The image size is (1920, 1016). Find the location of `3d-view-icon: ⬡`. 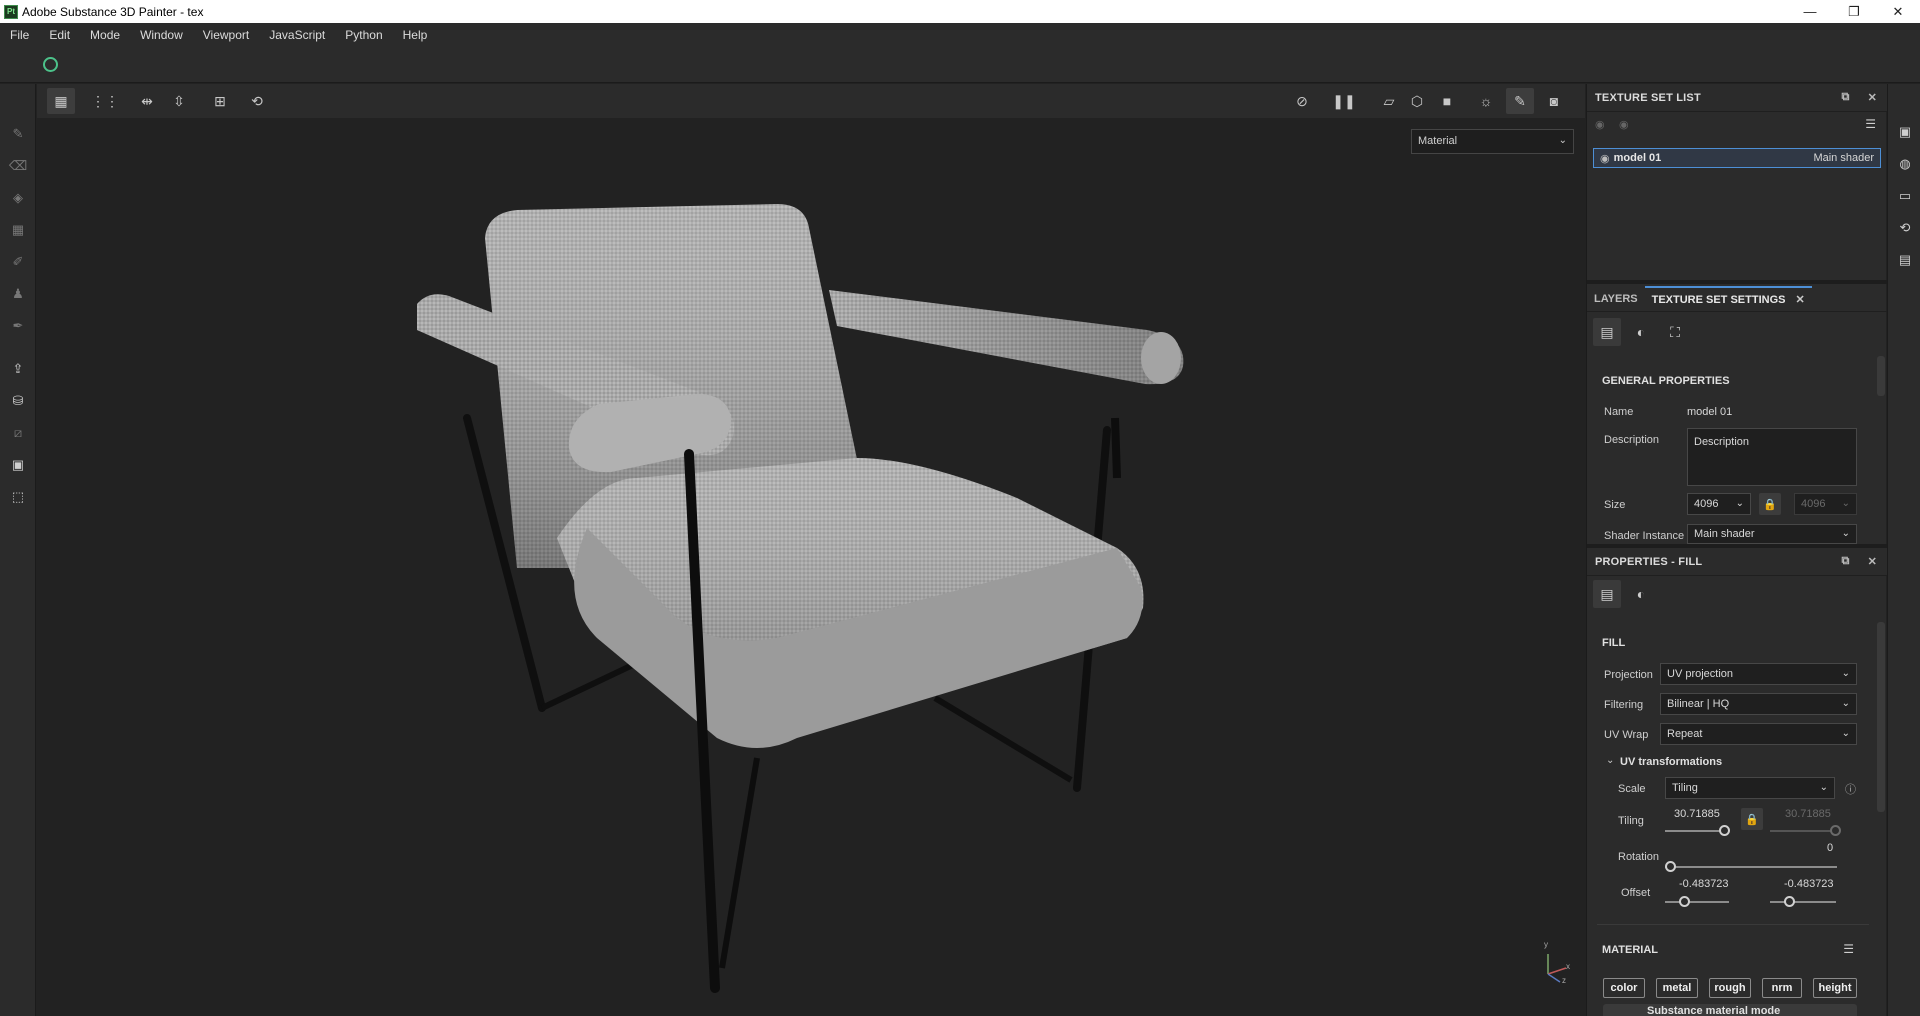

3d-view-icon: ⬡ is located at coordinates (1417, 101).